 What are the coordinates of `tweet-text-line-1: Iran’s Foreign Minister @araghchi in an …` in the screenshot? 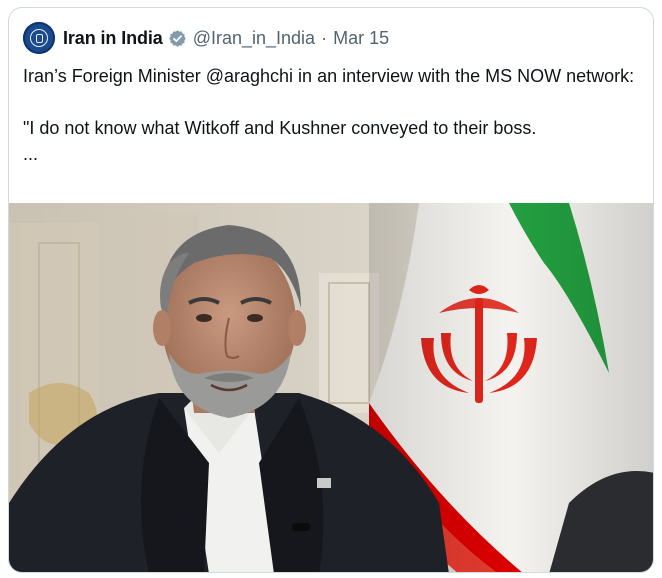 It's located at (329, 76).